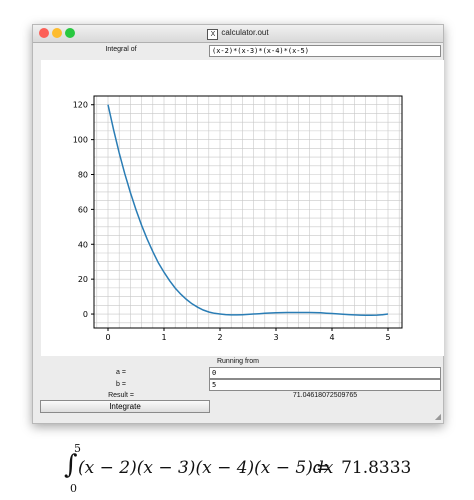  I want to click on a-label: a =, so click(121, 372).